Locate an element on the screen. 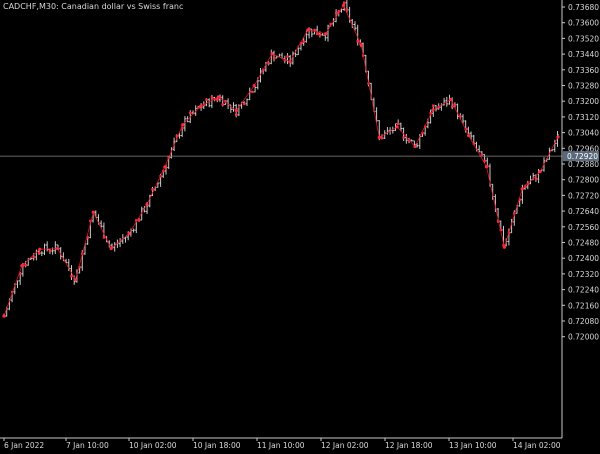 This screenshot has width=600, height=454. price-tick-label: 0.73120 is located at coordinates (583, 117).